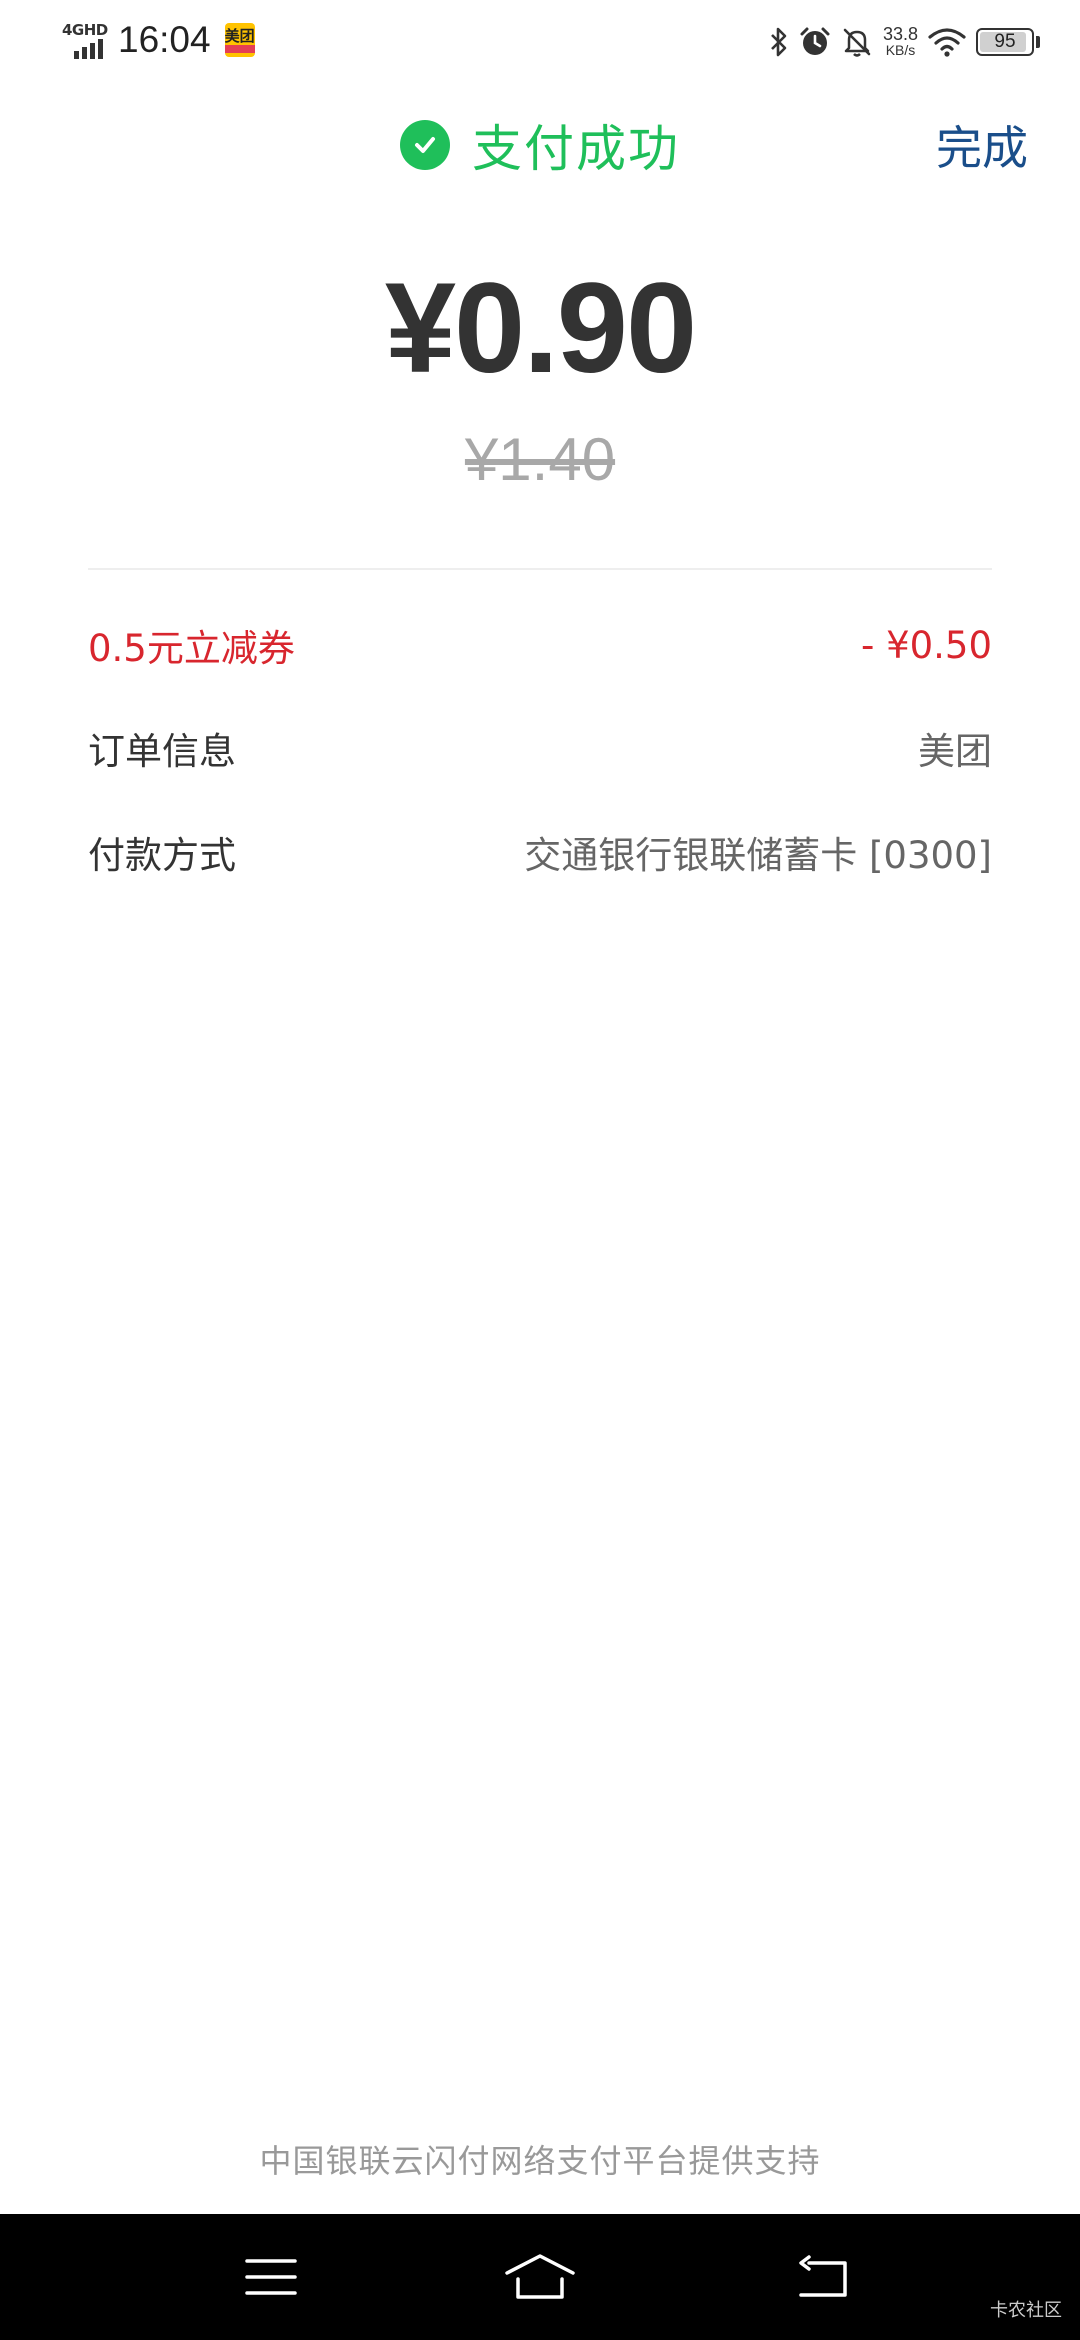 The image size is (1080, 2340). Describe the element at coordinates (540, 2161) in the screenshot. I see `support-text: 中国银联云闪付网络支付平台提供支持` at that location.